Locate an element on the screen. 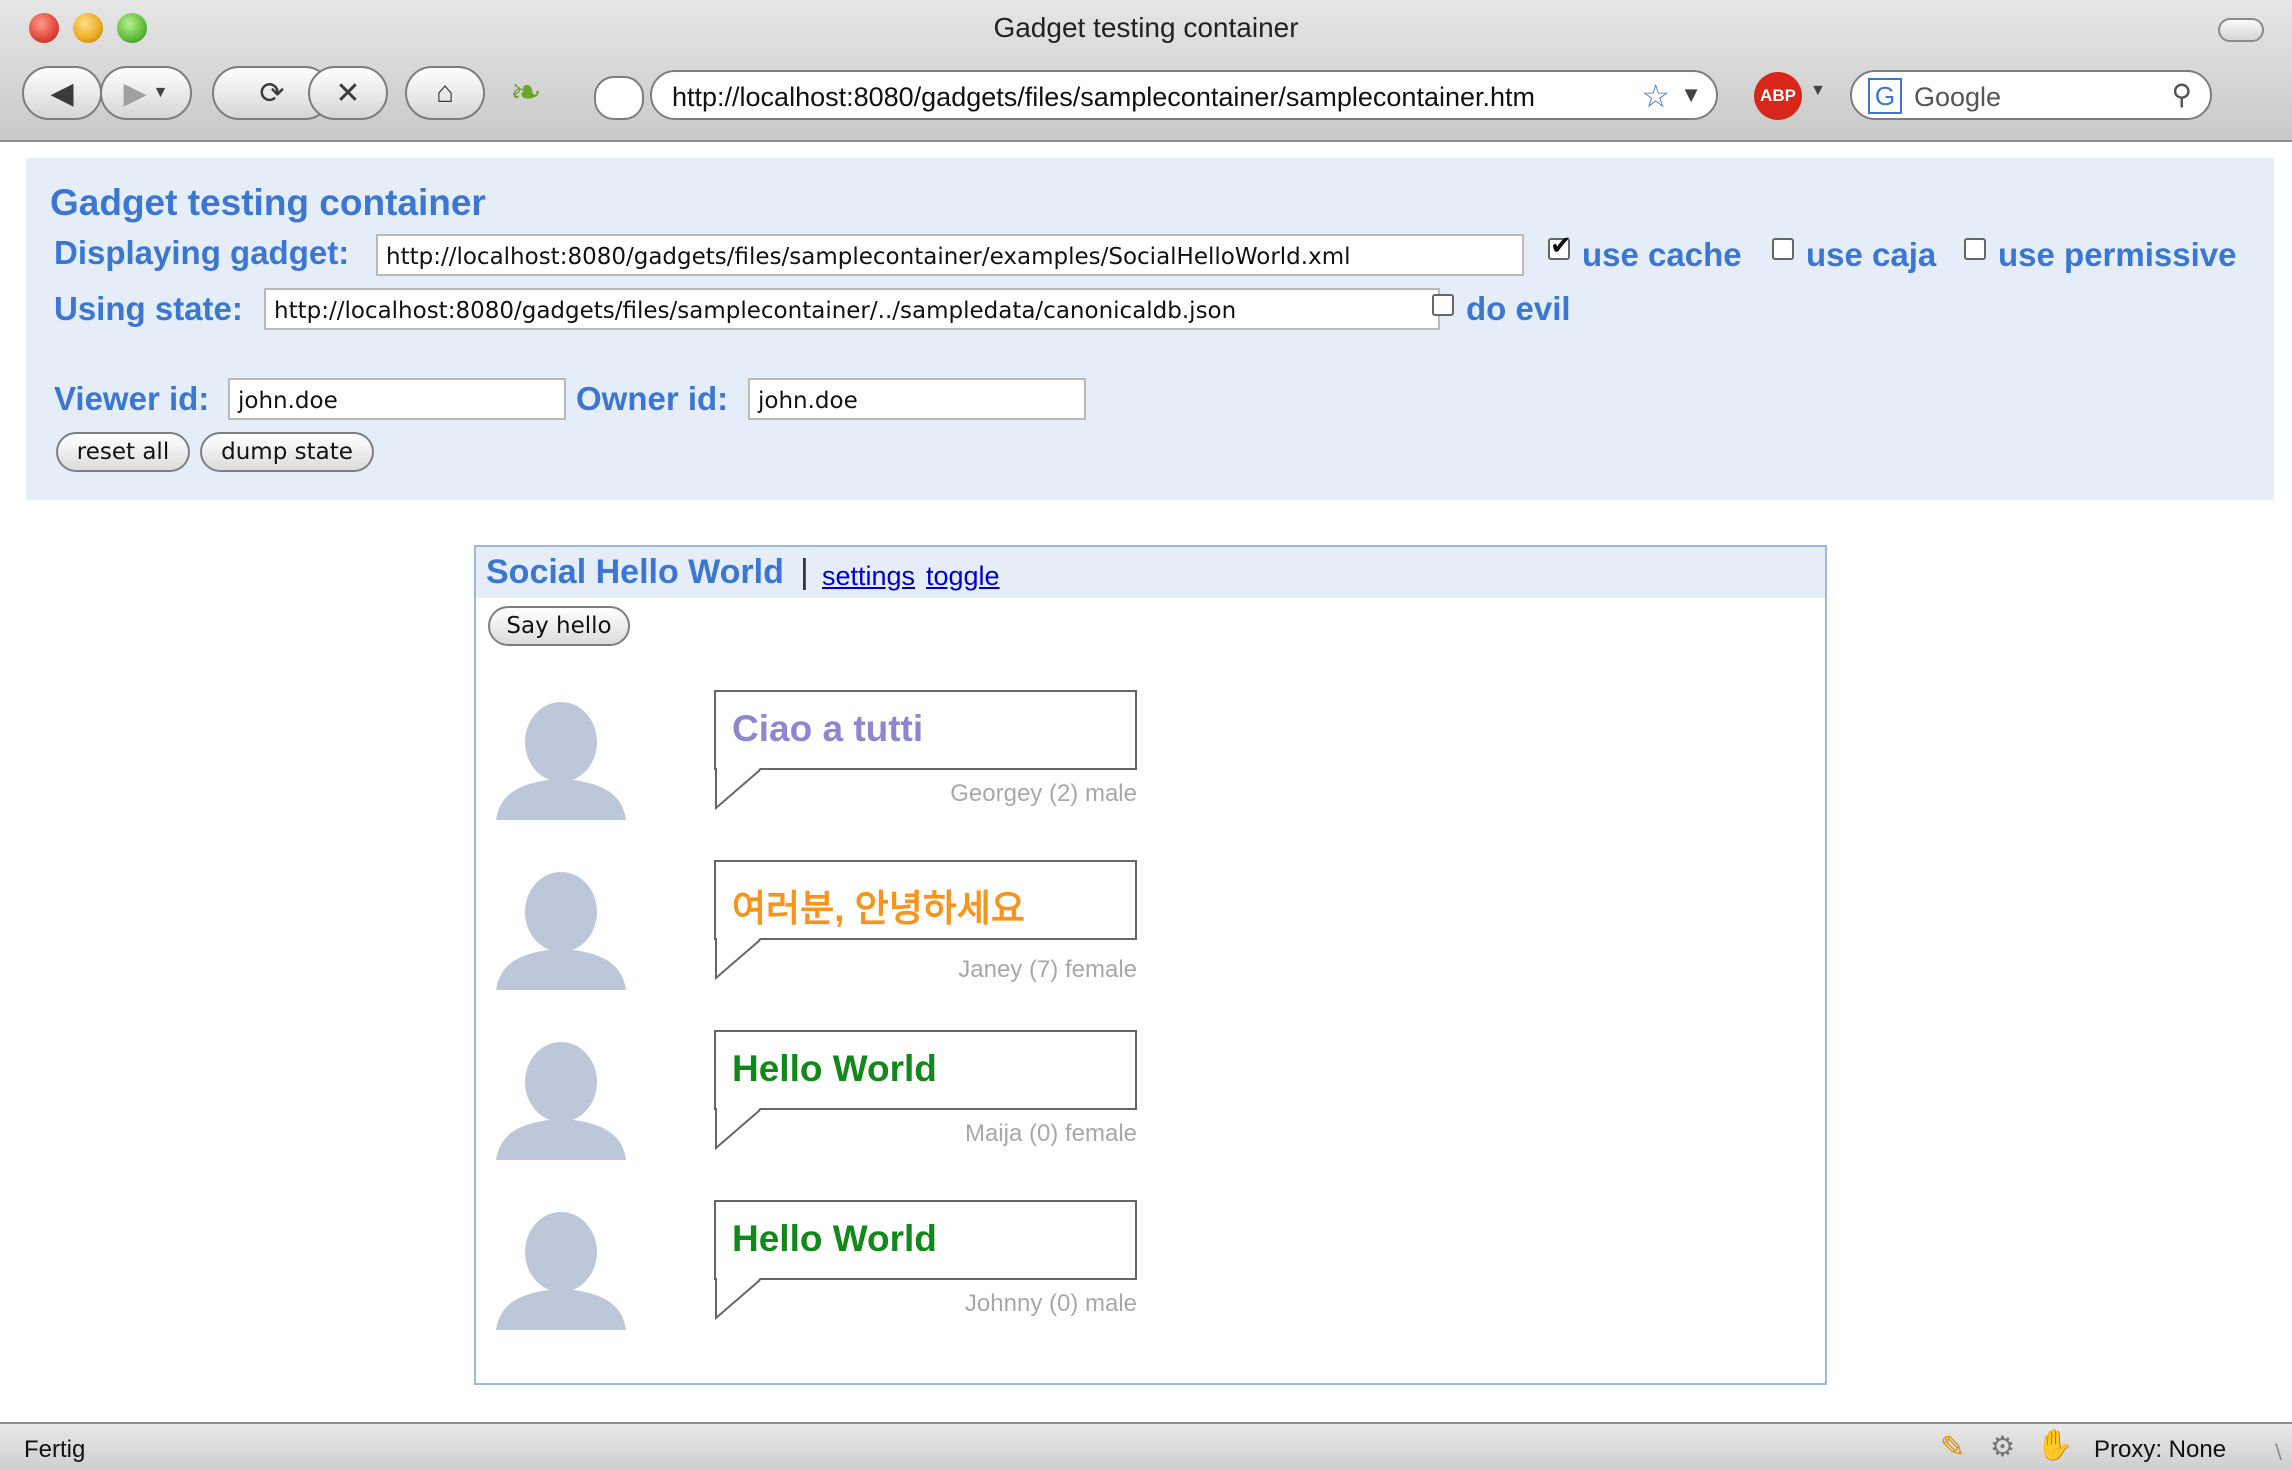  search-input: Google is located at coordinates (1957, 97).